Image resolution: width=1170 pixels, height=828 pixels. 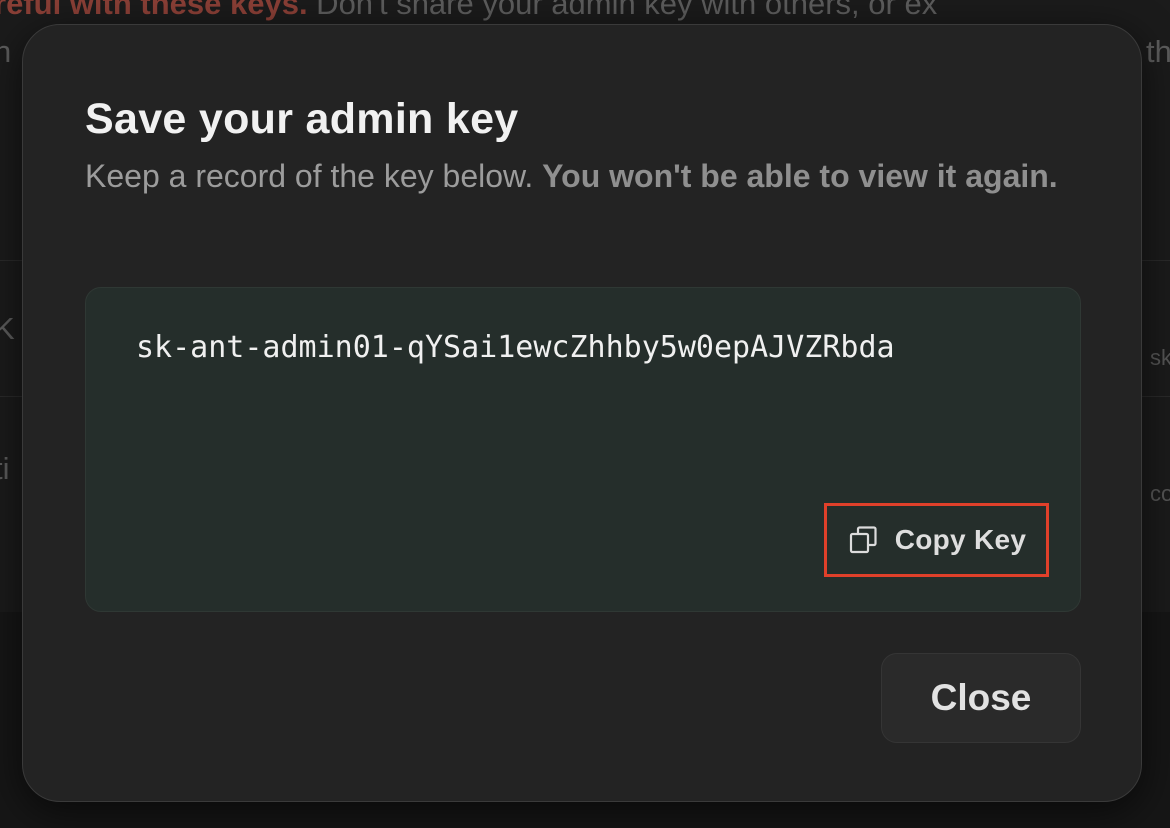 What do you see at coordinates (154, 10) in the screenshot?
I see `background-warning-strong: reful with these keys.` at bounding box center [154, 10].